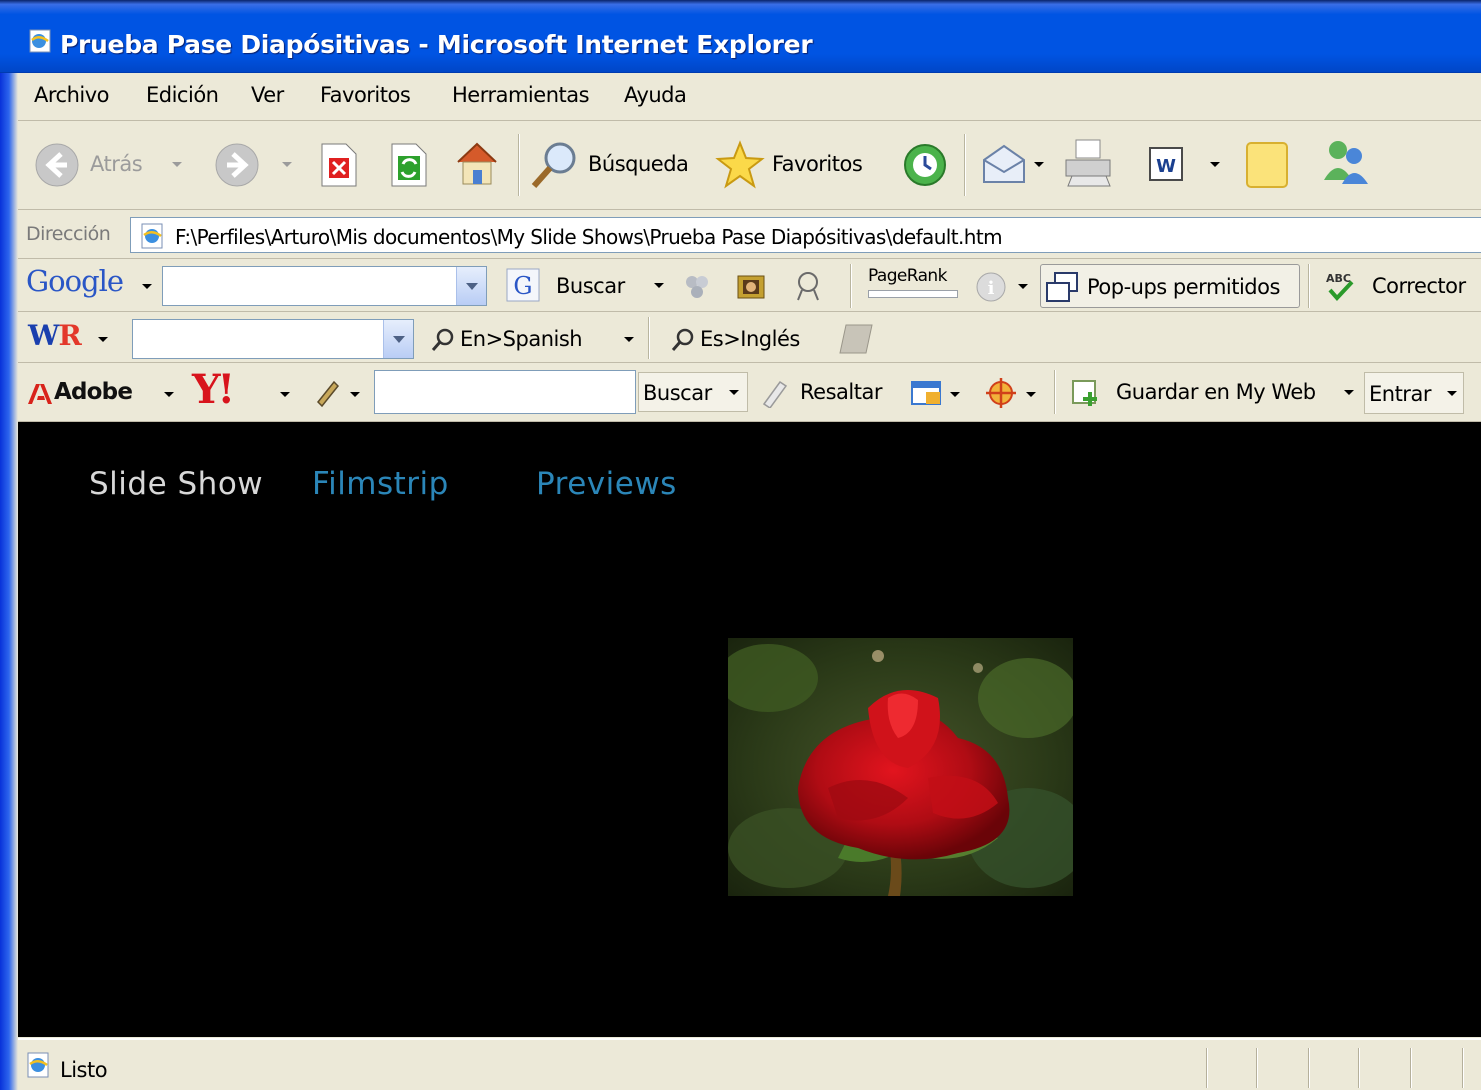  I want to click on menu-ayuda: Ayuda, so click(655, 95).